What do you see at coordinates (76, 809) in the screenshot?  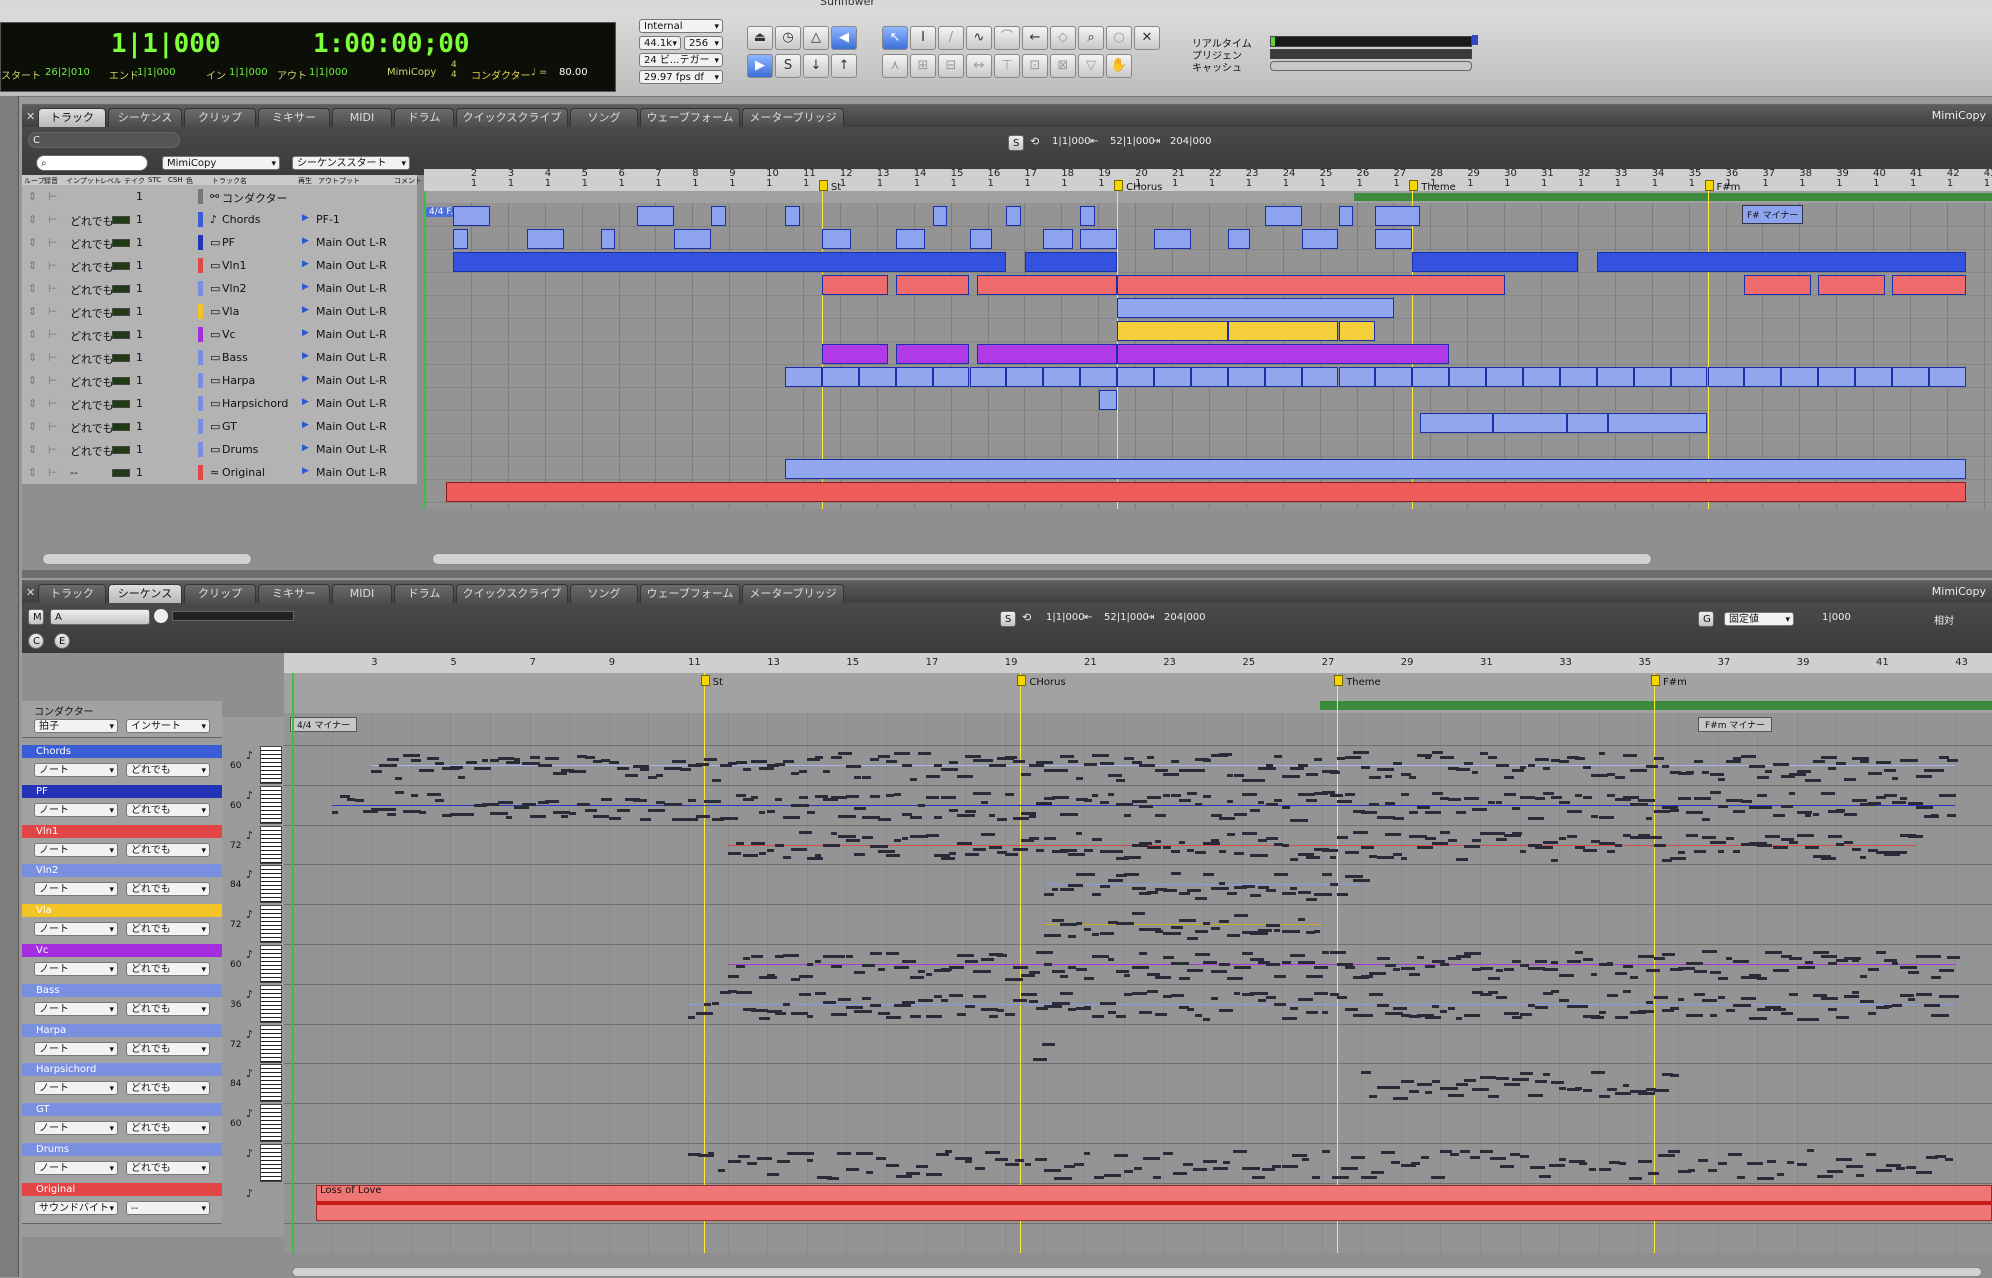 I see `event-type-select: ノート` at bounding box center [76, 809].